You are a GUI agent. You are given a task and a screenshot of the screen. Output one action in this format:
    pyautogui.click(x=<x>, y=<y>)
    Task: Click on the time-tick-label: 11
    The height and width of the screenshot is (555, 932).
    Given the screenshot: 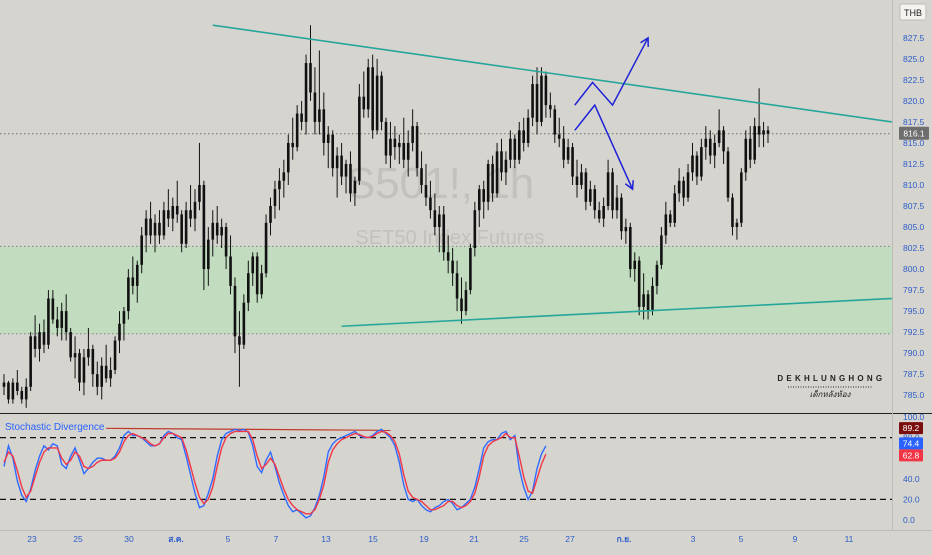 What is the action you would take?
    pyautogui.click(x=849, y=539)
    